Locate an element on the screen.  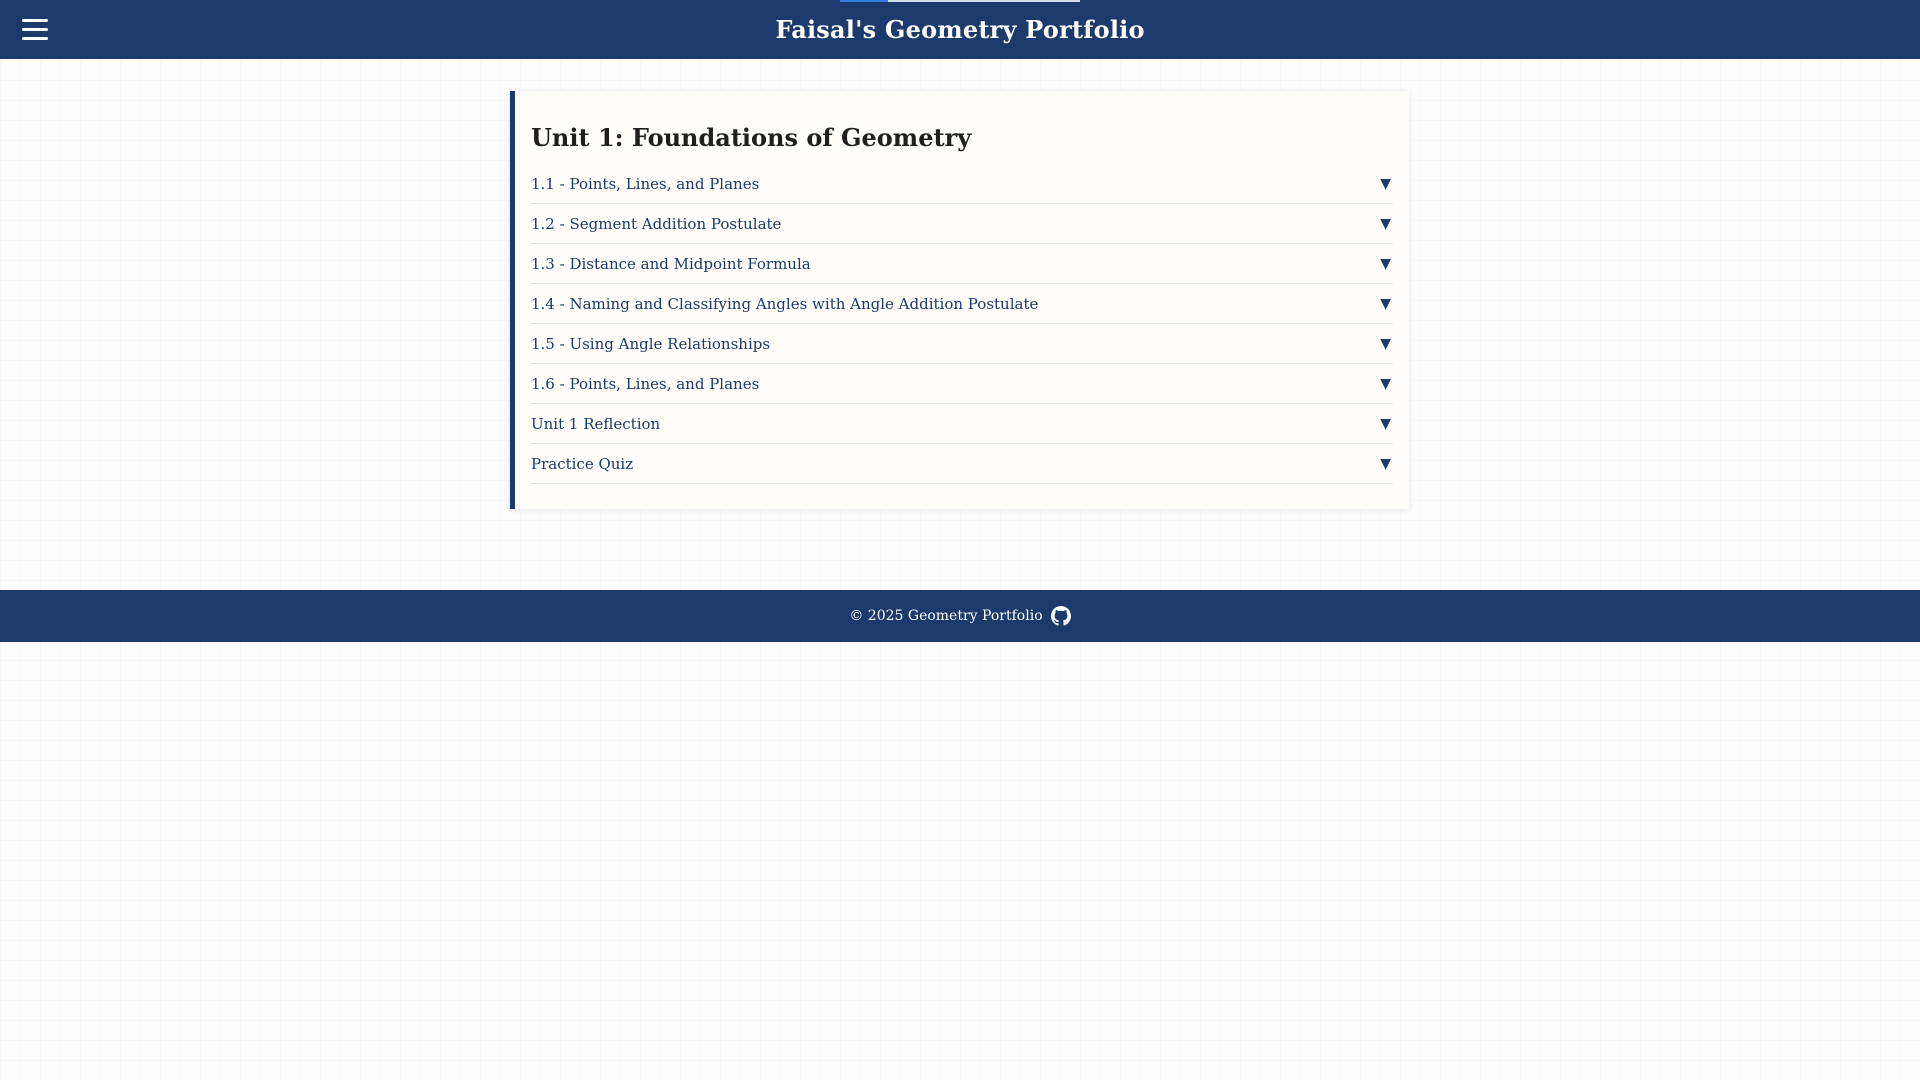
top-progress-indicator is located at coordinates (960, 1).